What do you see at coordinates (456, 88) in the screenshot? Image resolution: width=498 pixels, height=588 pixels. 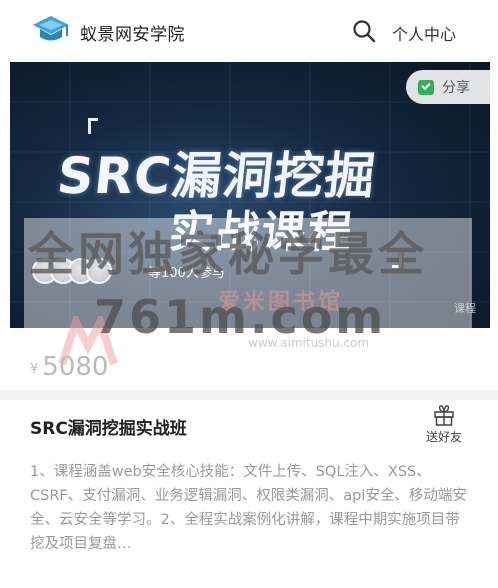 I see `share-label: 分享` at bounding box center [456, 88].